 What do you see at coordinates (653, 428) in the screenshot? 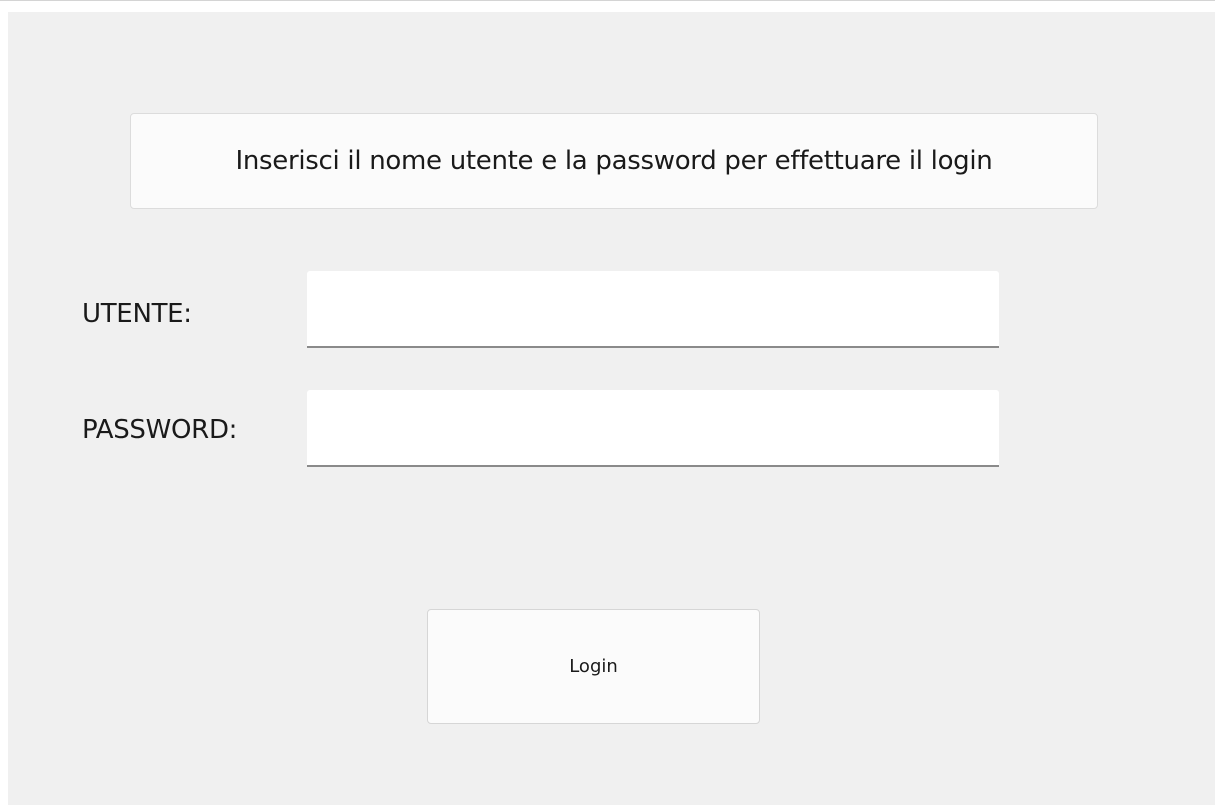
I see `password-field` at bounding box center [653, 428].